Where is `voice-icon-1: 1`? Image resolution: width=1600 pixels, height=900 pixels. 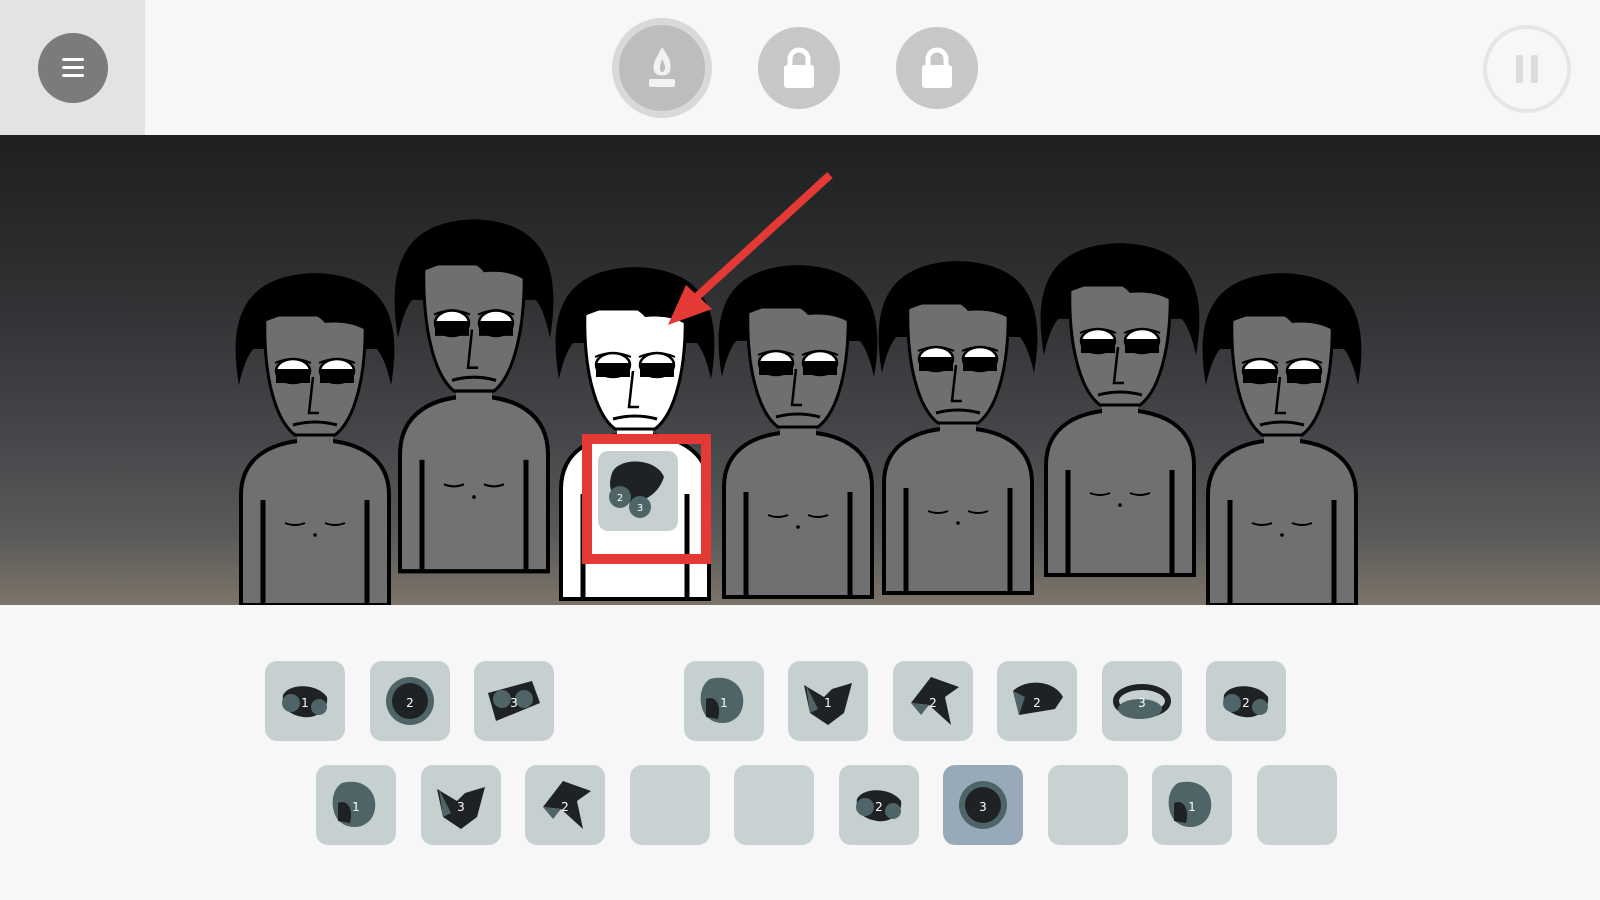
voice-icon-1: 1 is located at coordinates (354, 804).